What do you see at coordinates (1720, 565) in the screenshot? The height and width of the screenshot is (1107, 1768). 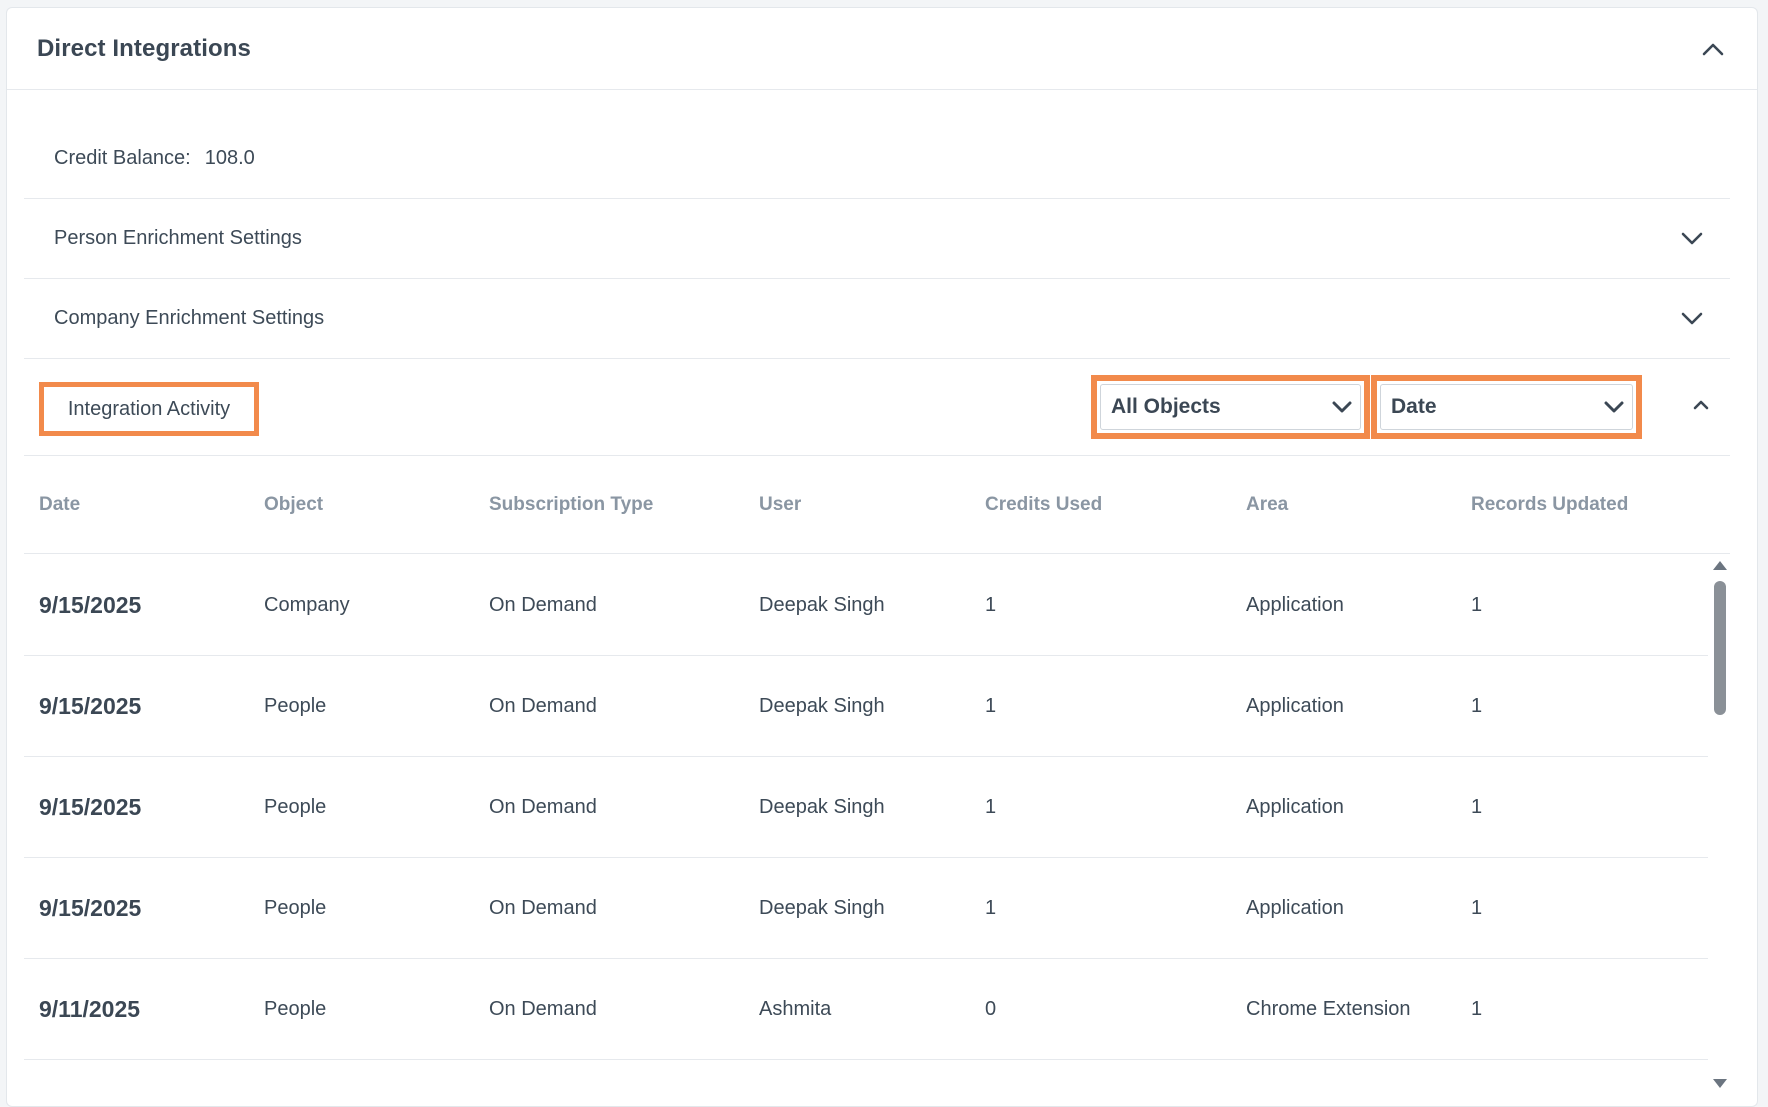 I see `scroll-up-arrow-icon` at bounding box center [1720, 565].